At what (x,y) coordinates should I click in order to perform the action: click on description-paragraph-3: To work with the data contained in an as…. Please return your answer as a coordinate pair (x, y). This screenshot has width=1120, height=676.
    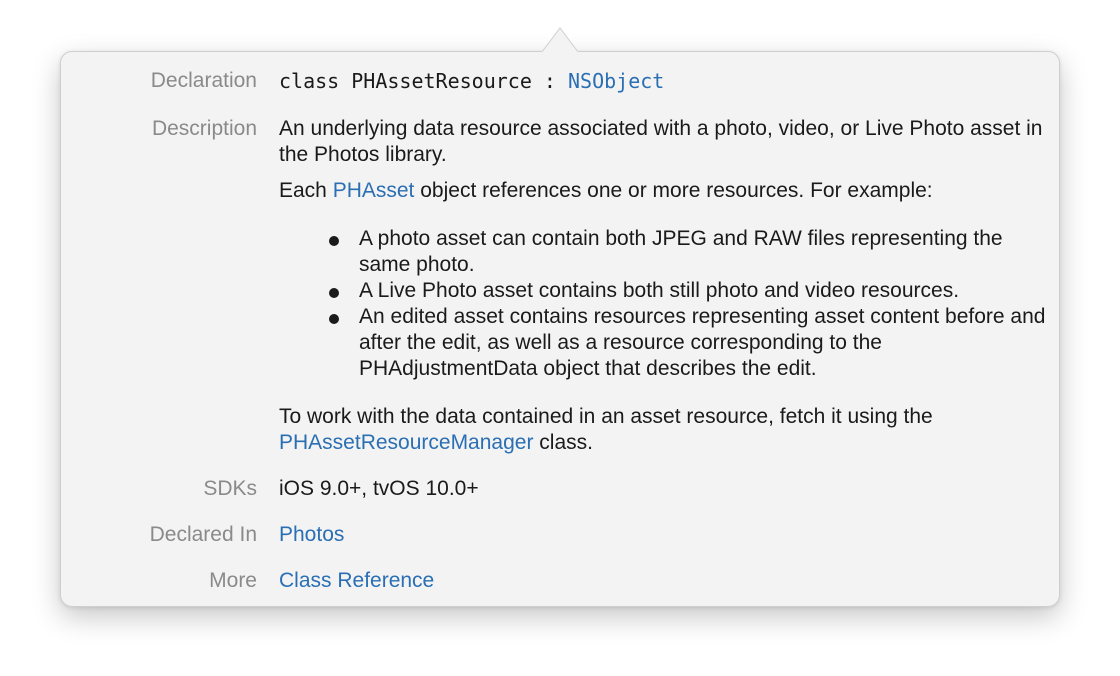
    Looking at the image, I should click on (664, 430).